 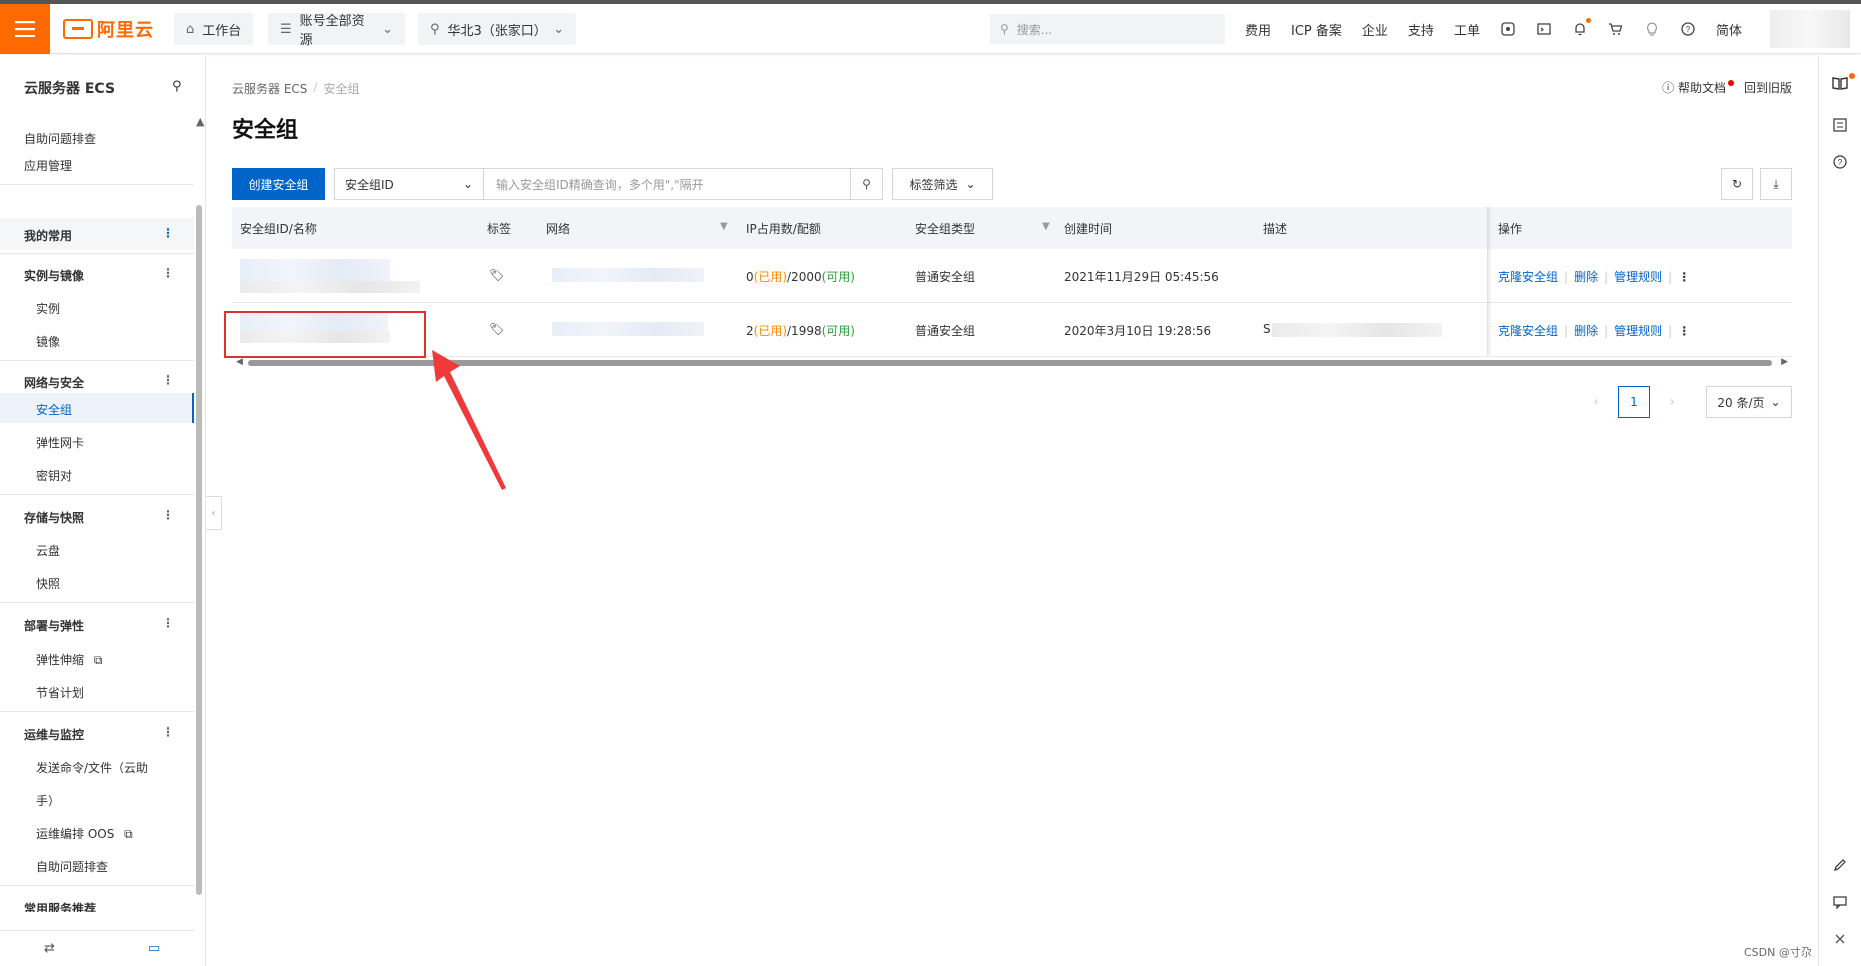 What do you see at coordinates (177, 86) in the screenshot?
I see `sidebar-search-icon: ⚲` at bounding box center [177, 86].